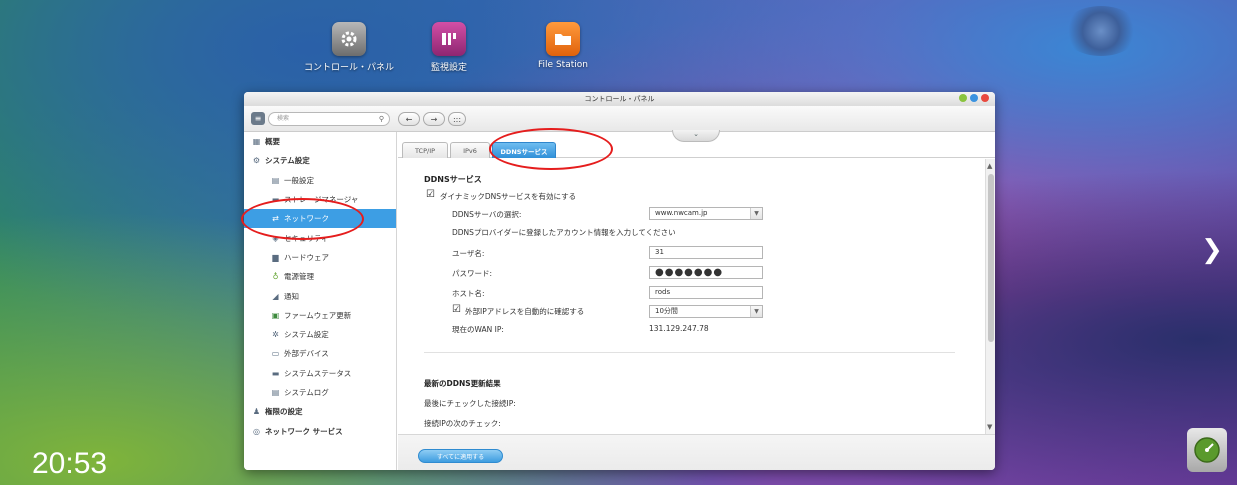 The height and width of the screenshot is (485, 1237). What do you see at coordinates (320, 392) in the screenshot?
I see `sidebar-item-log: ▤ システムログ` at bounding box center [320, 392].